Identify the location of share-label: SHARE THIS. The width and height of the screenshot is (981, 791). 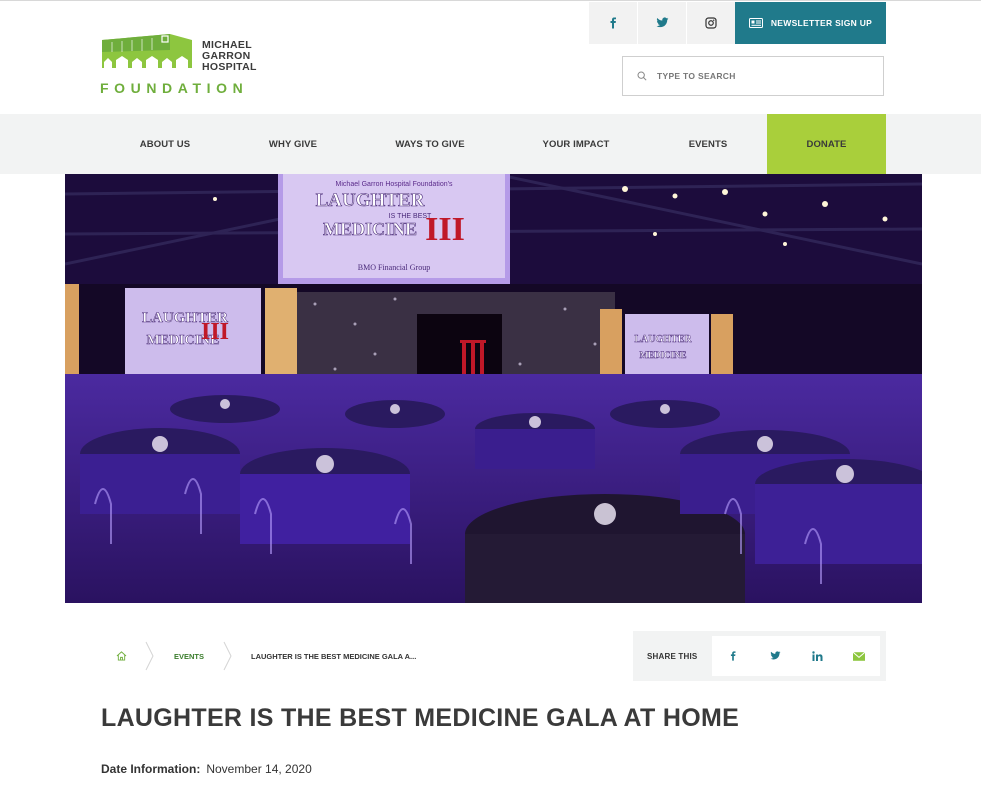
(672, 656).